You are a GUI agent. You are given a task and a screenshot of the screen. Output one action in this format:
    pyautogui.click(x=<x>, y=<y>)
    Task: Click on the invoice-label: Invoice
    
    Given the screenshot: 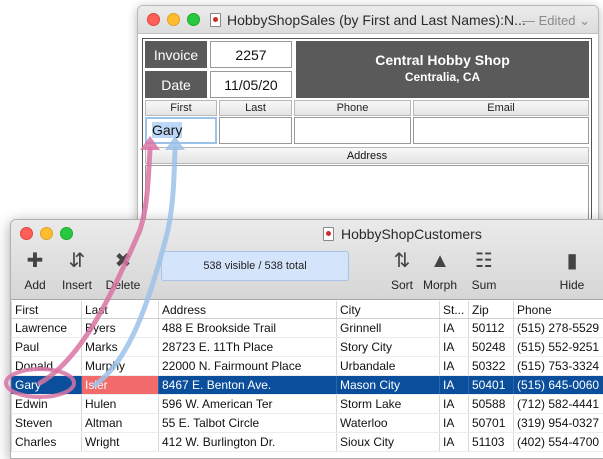 What is the action you would take?
    pyautogui.click(x=176, y=54)
    